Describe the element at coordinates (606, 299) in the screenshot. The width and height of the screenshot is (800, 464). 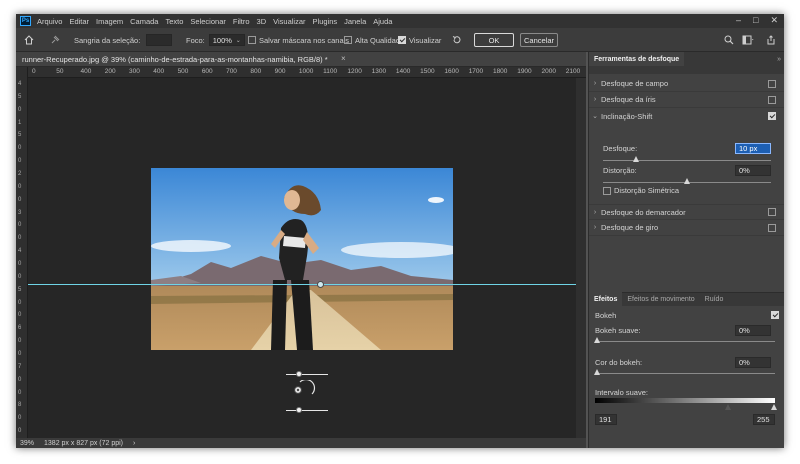
I see `tab-effects: Efeitos` at that location.